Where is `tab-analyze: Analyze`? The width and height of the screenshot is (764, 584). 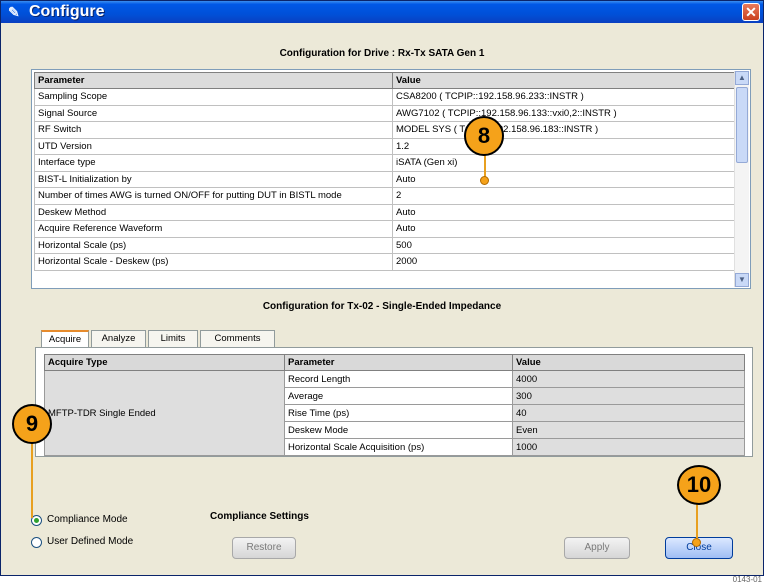 tab-analyze: Analyze is located at coordinates (118, 338).